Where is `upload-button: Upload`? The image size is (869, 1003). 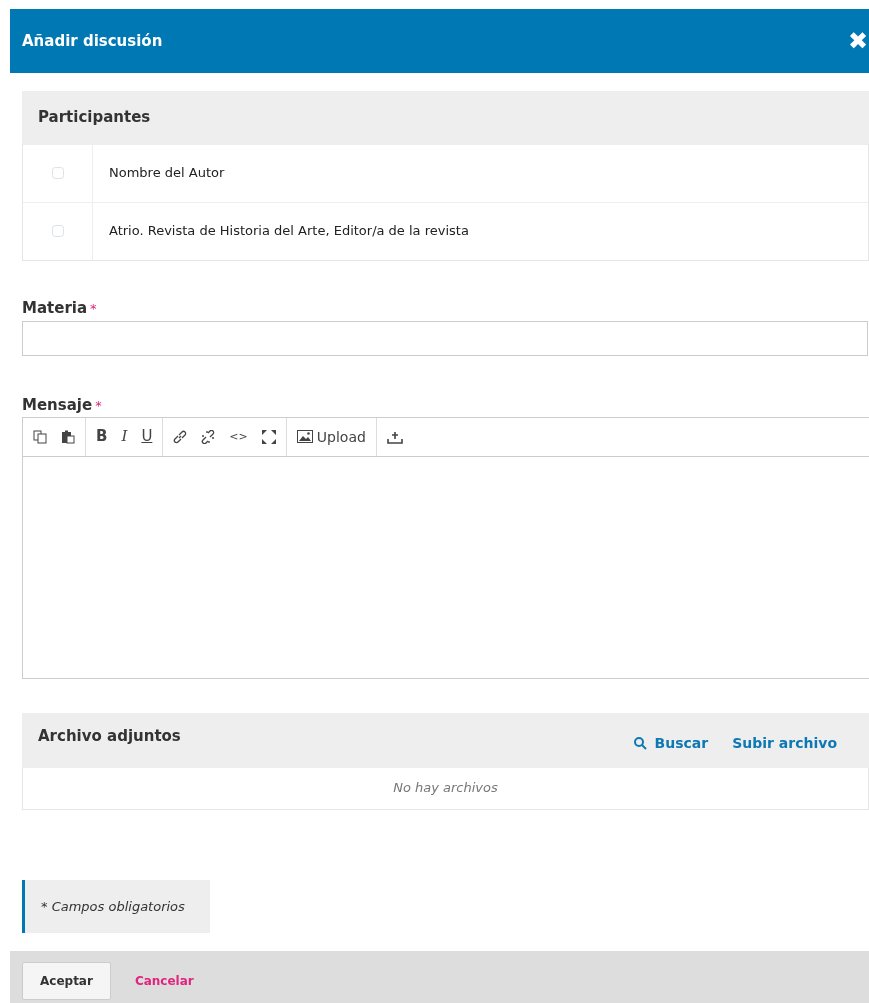
upload-button: Upload is located at coordinates (331, 436).